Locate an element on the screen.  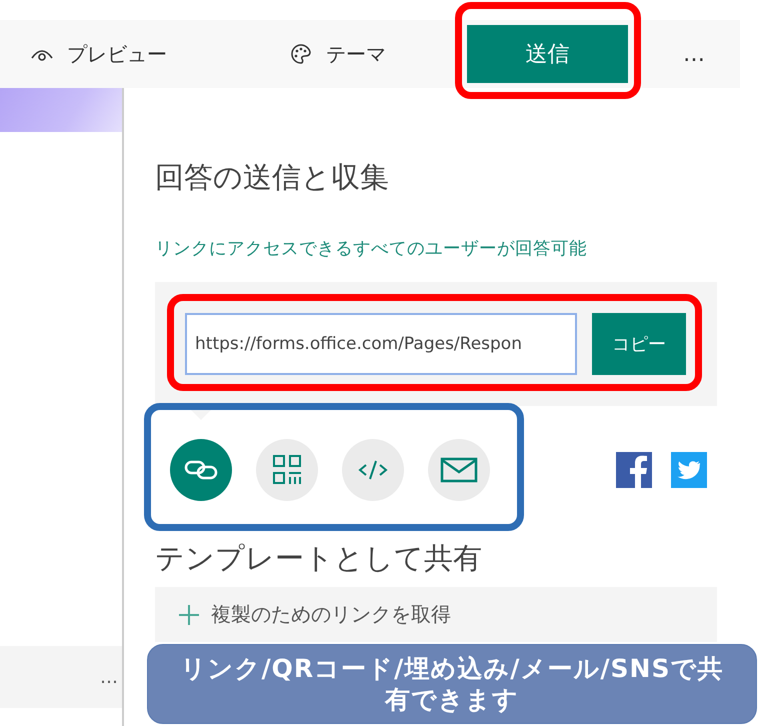
facebook-icon is located at coordinates (634, 470).